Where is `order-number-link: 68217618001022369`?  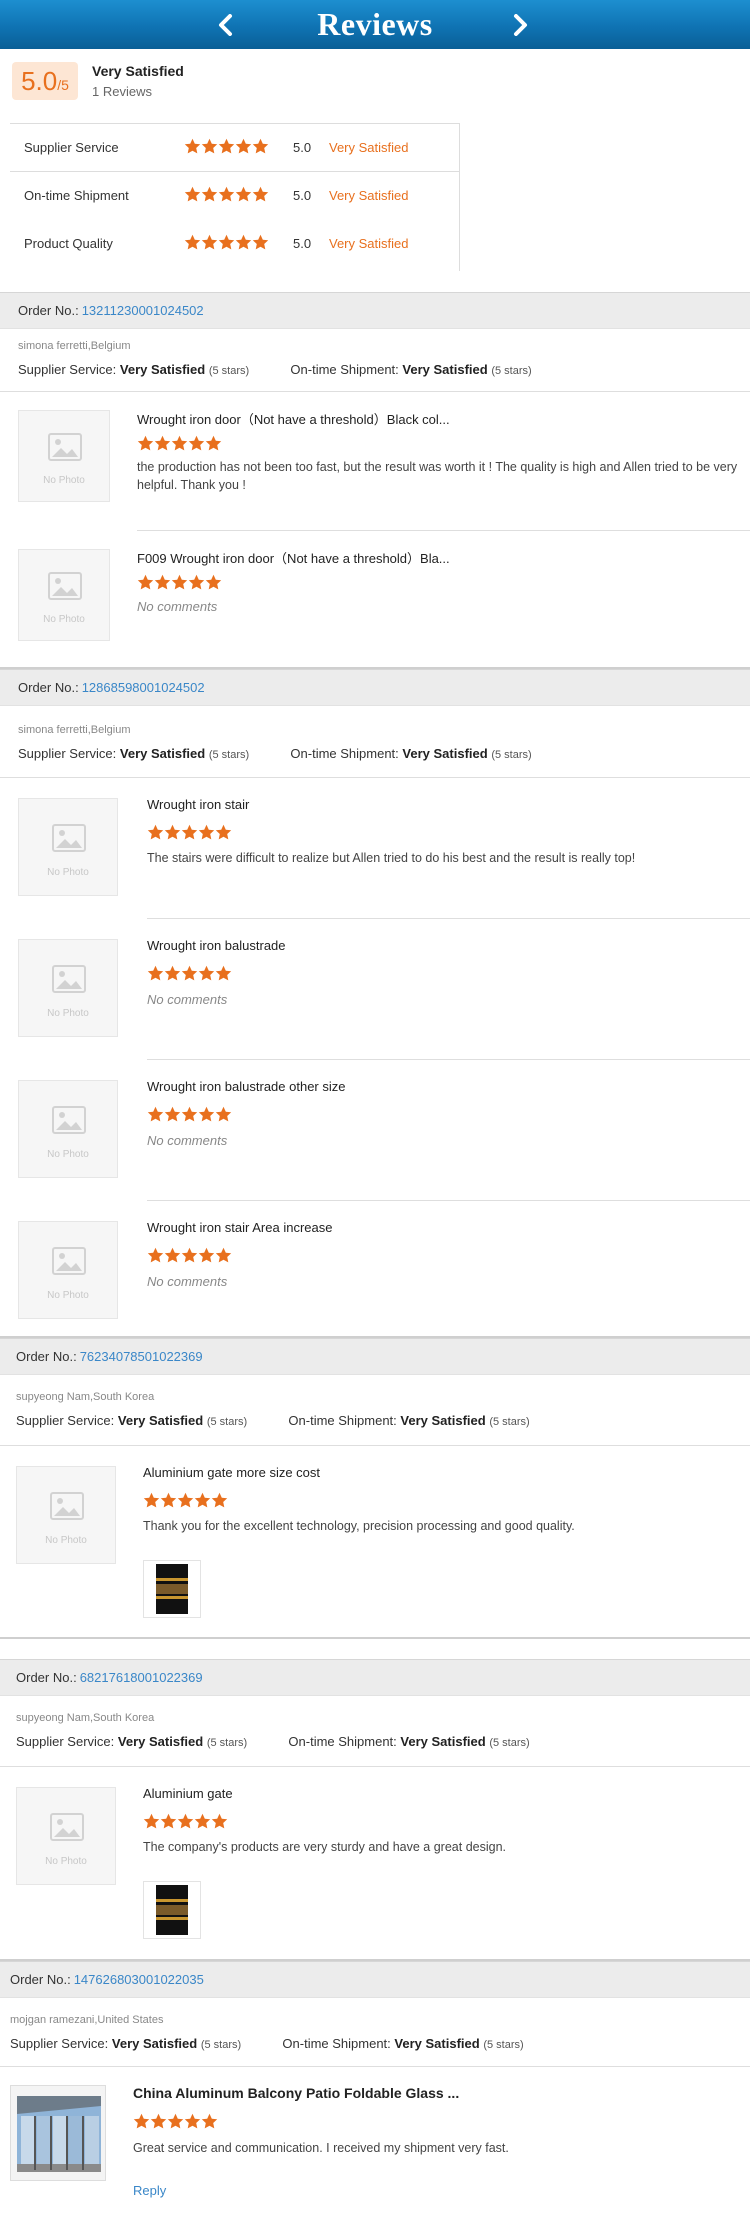 order-number-link: 68217618001022369 is located at coordinates (141, 1677).